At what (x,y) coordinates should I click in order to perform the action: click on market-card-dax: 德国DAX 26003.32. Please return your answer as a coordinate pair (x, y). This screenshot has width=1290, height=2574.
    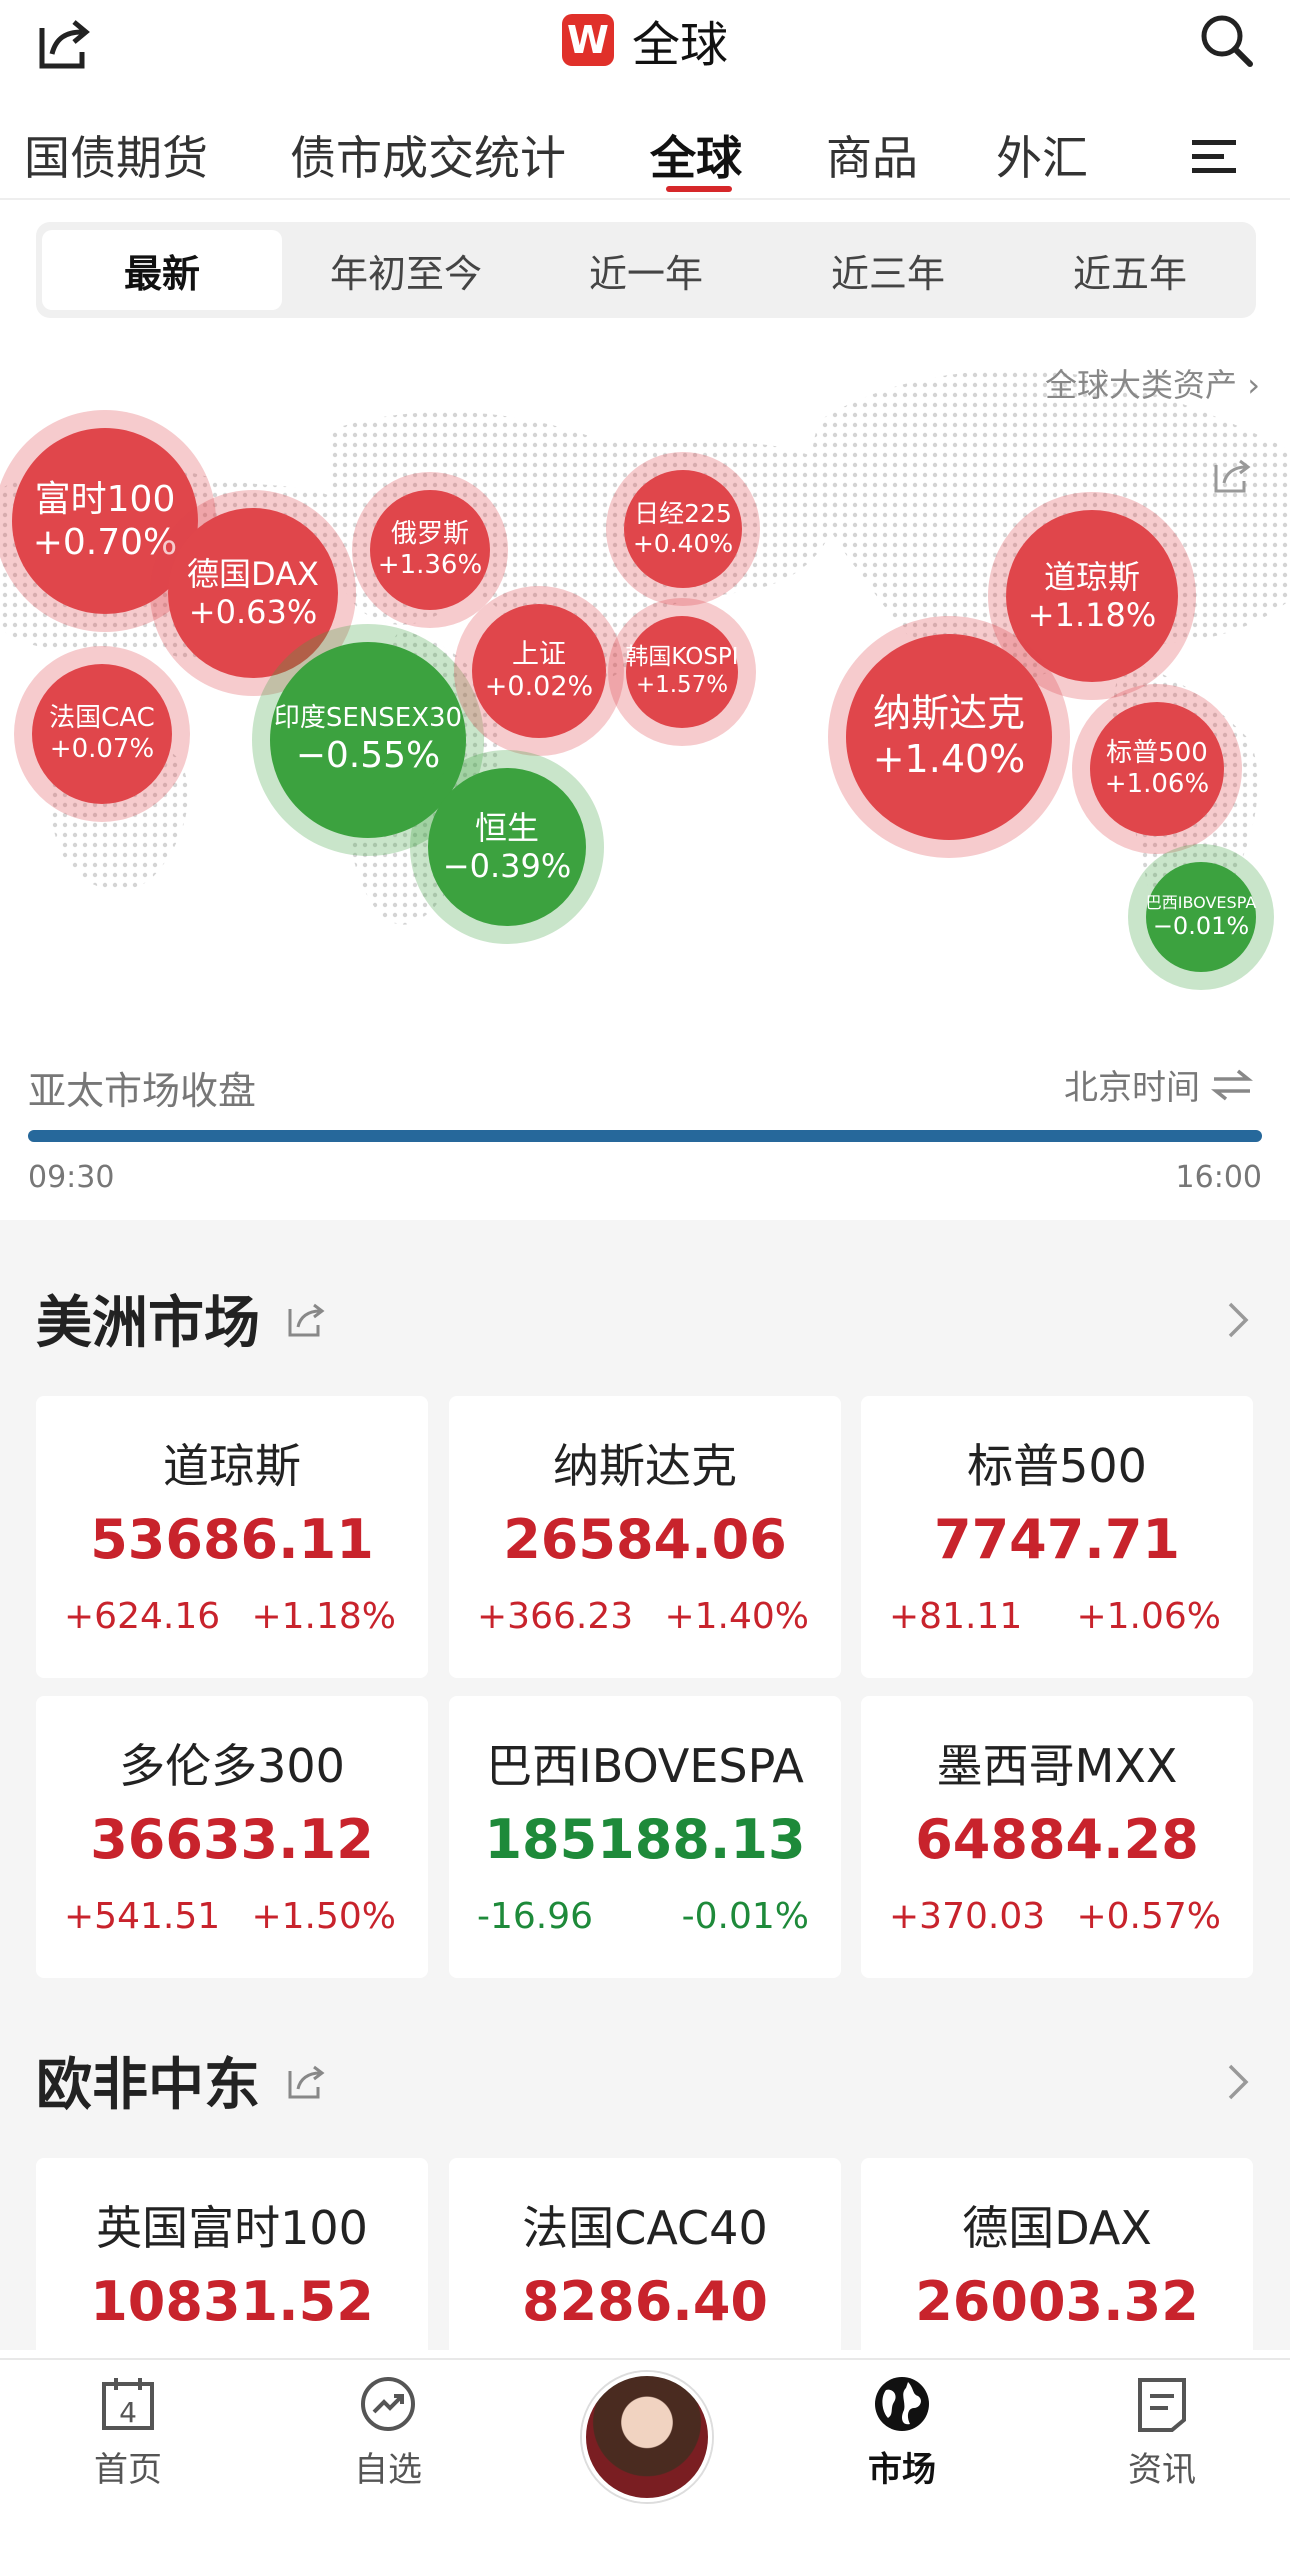
    Looking at the image, I should click on (1057, 2258).